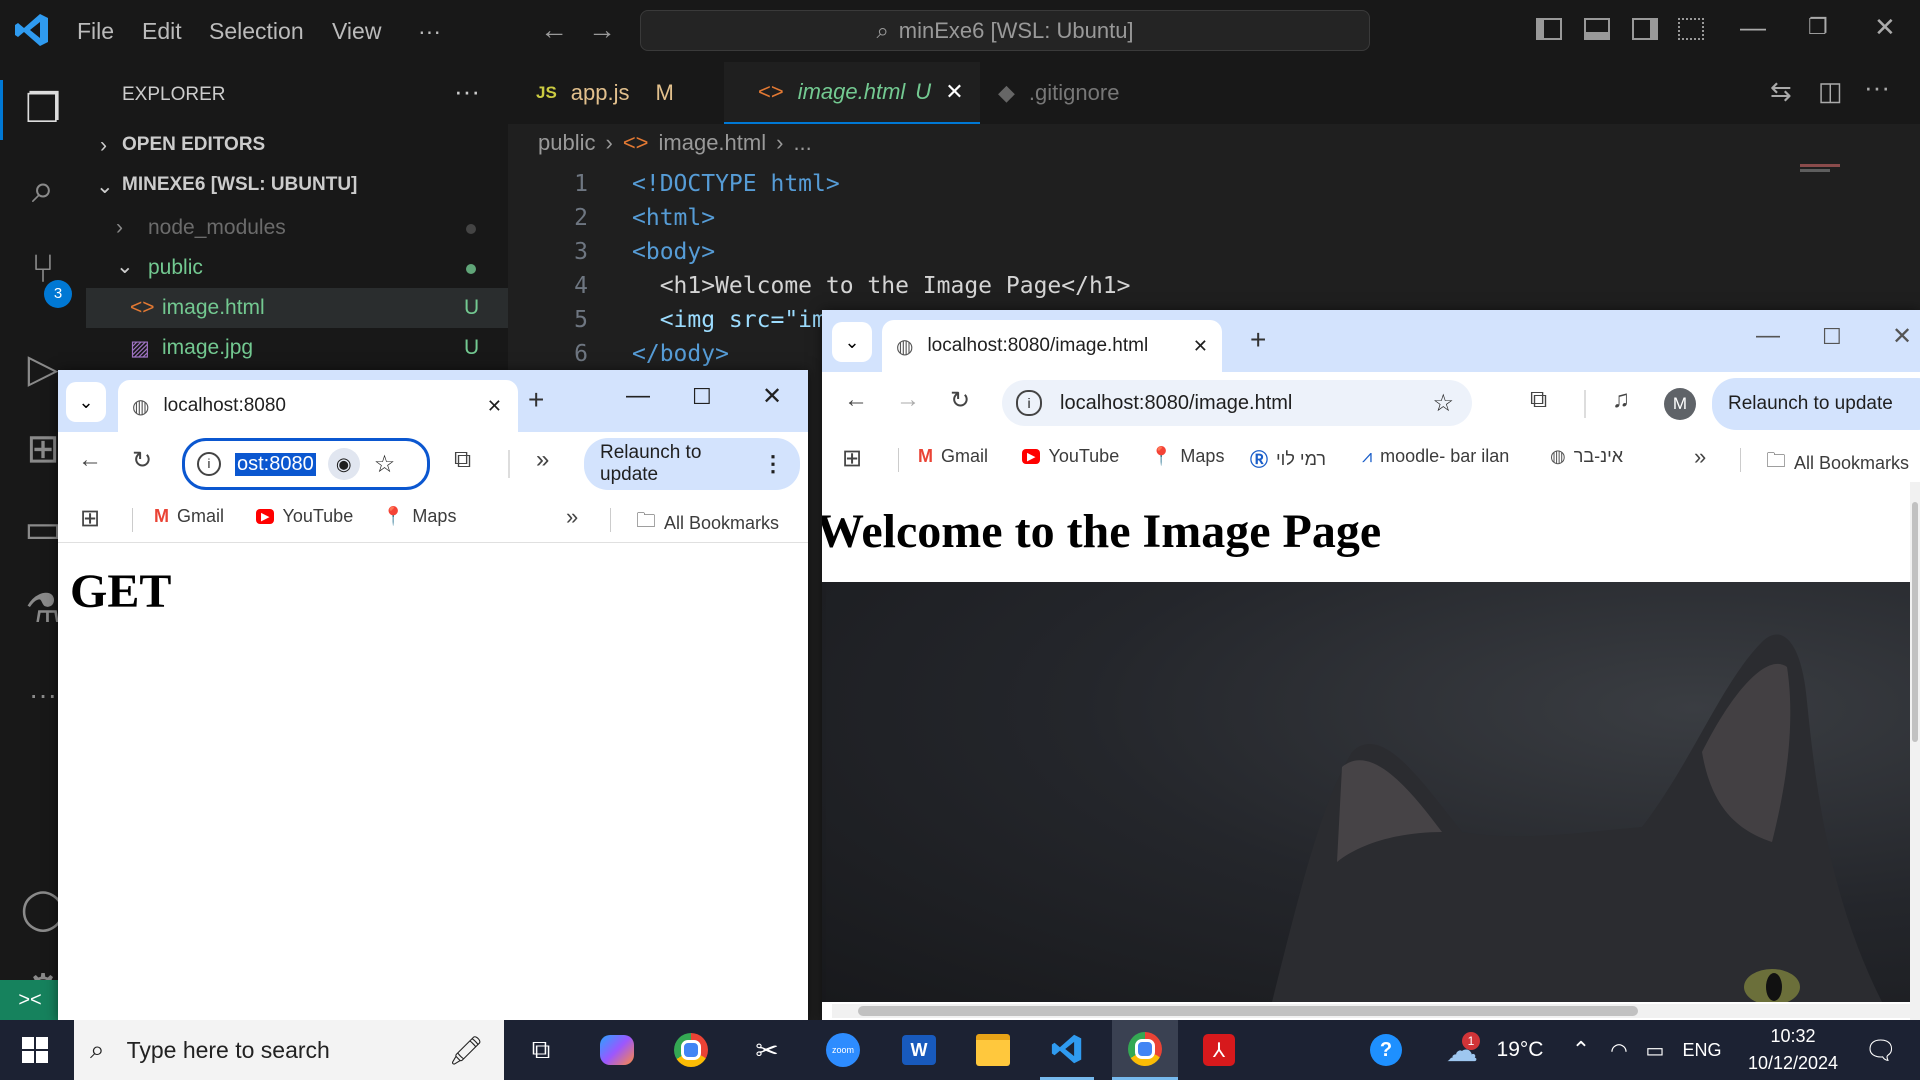  What do you see at coordinates (297, 228) in the screenshot?
I see `tree-item-node-modules: › node_modules` at bounding box center [297, 228].